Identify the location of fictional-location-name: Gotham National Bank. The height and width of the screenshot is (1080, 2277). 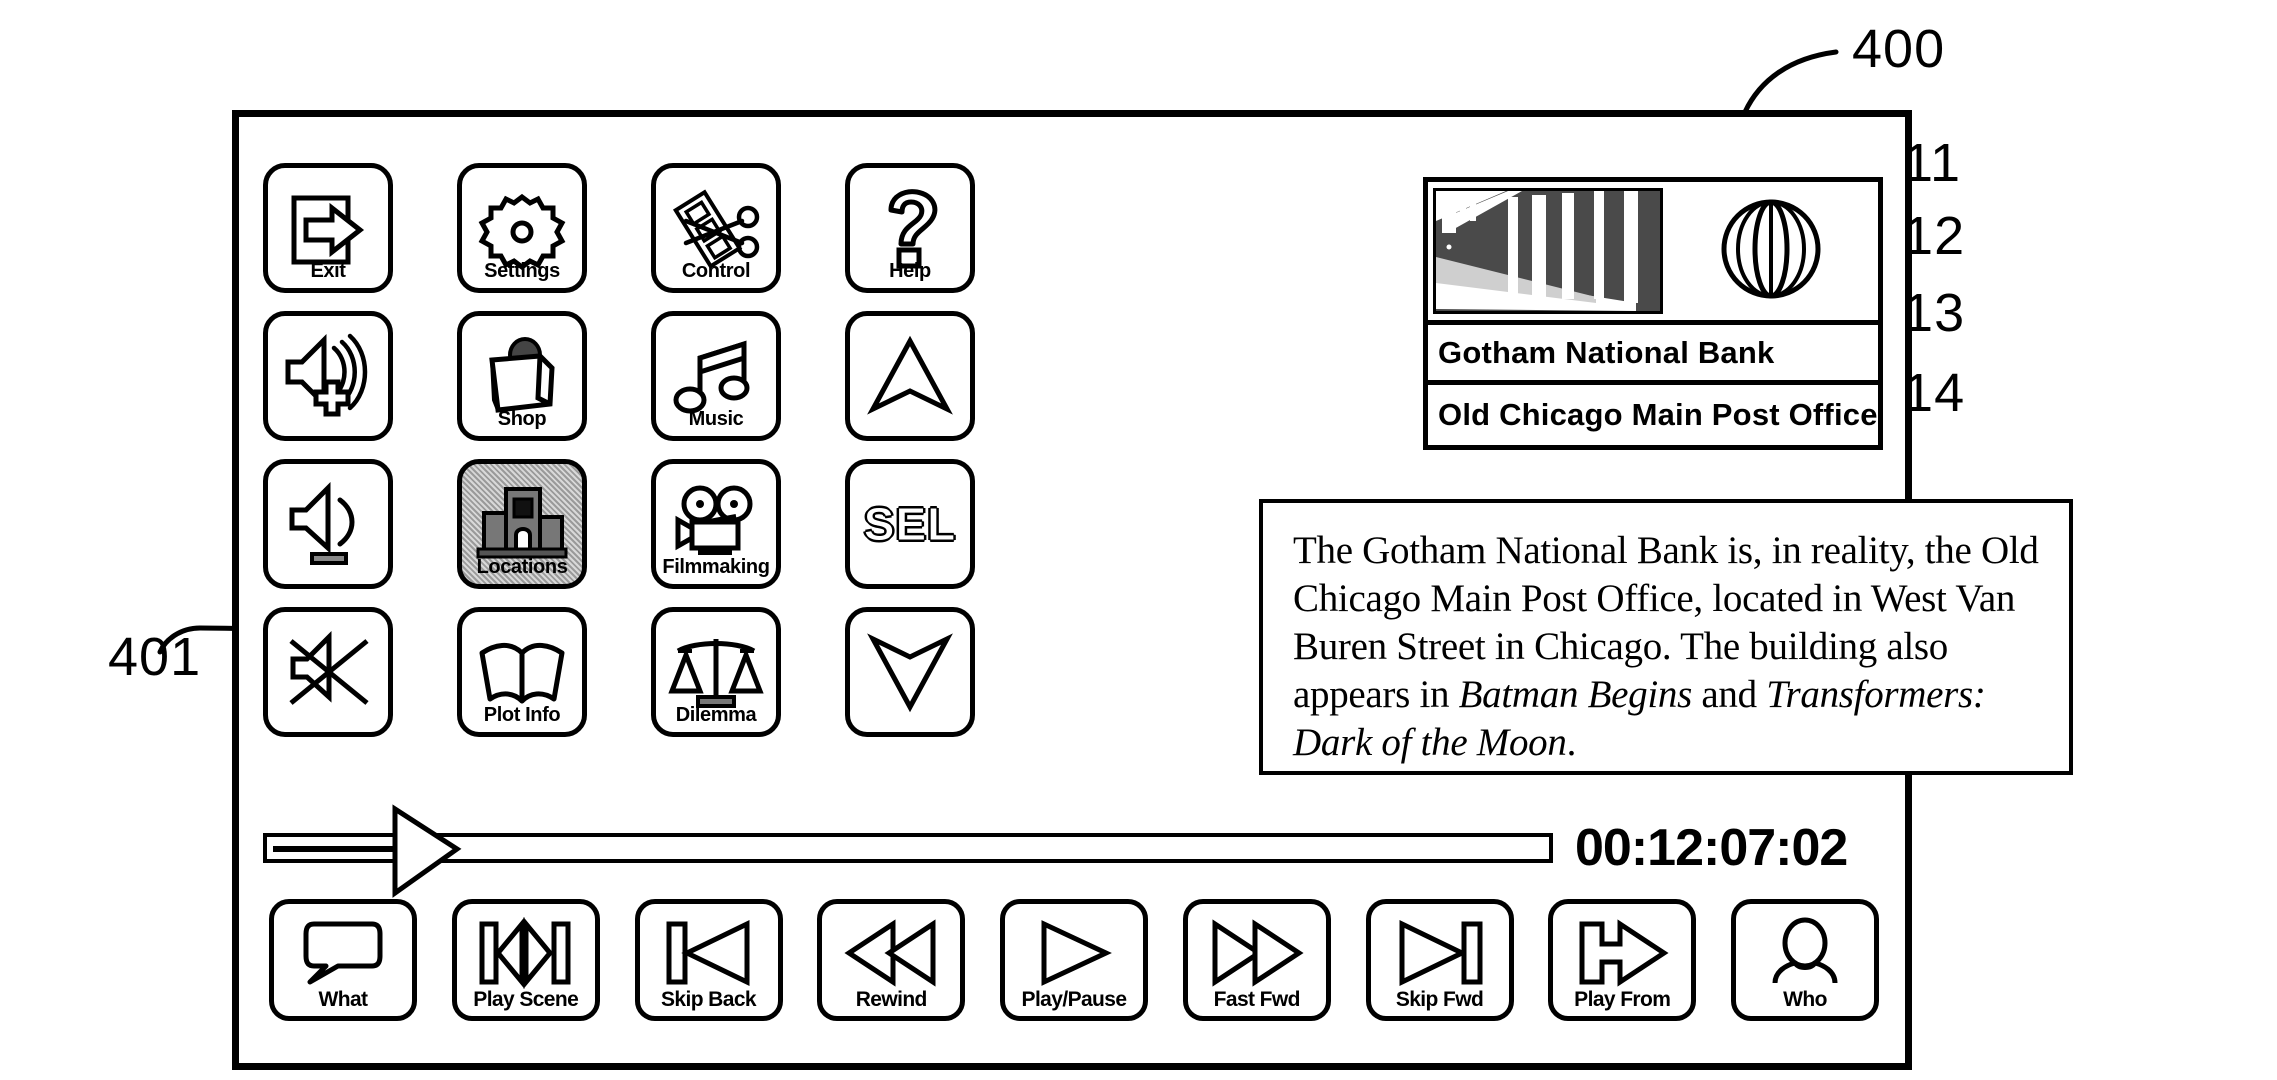
(1653, 355).